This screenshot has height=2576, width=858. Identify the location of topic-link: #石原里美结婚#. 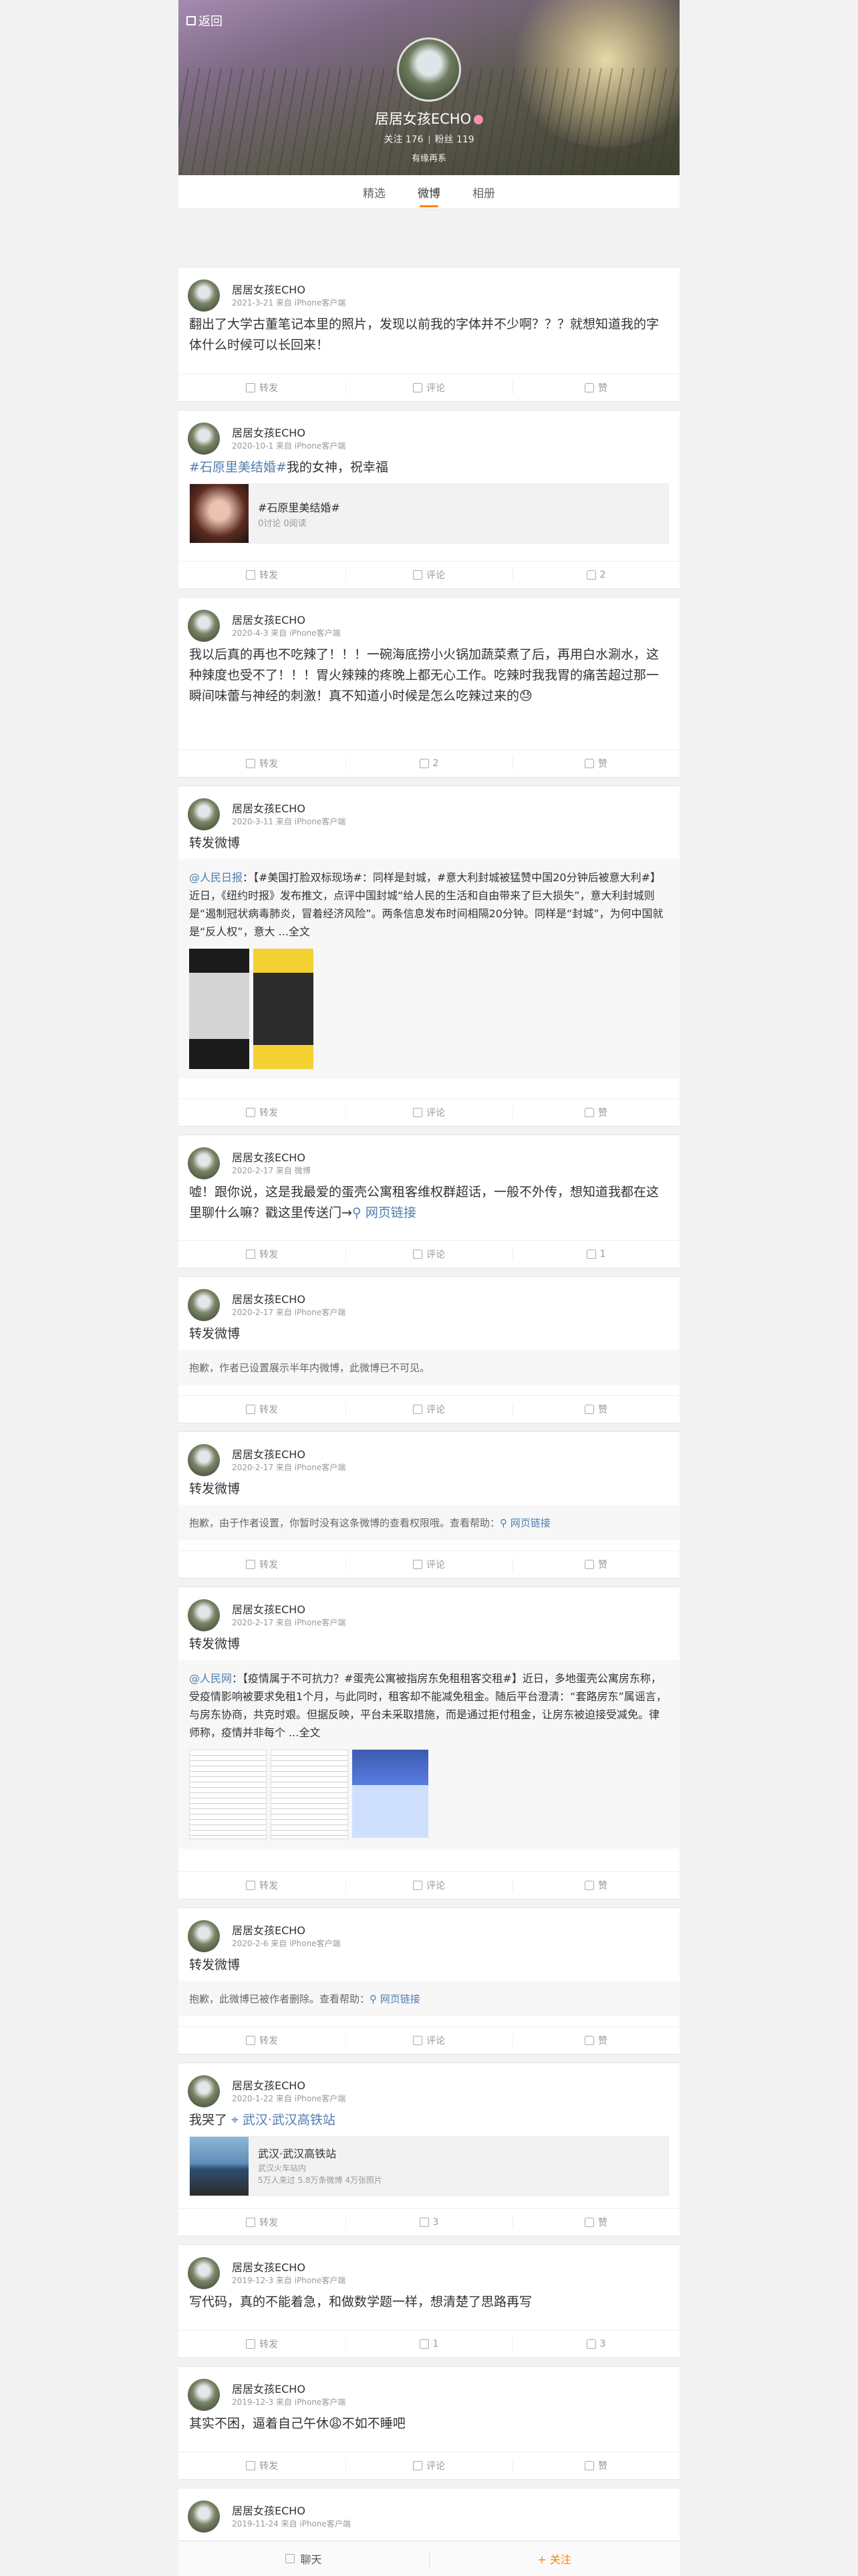
(238, 467).